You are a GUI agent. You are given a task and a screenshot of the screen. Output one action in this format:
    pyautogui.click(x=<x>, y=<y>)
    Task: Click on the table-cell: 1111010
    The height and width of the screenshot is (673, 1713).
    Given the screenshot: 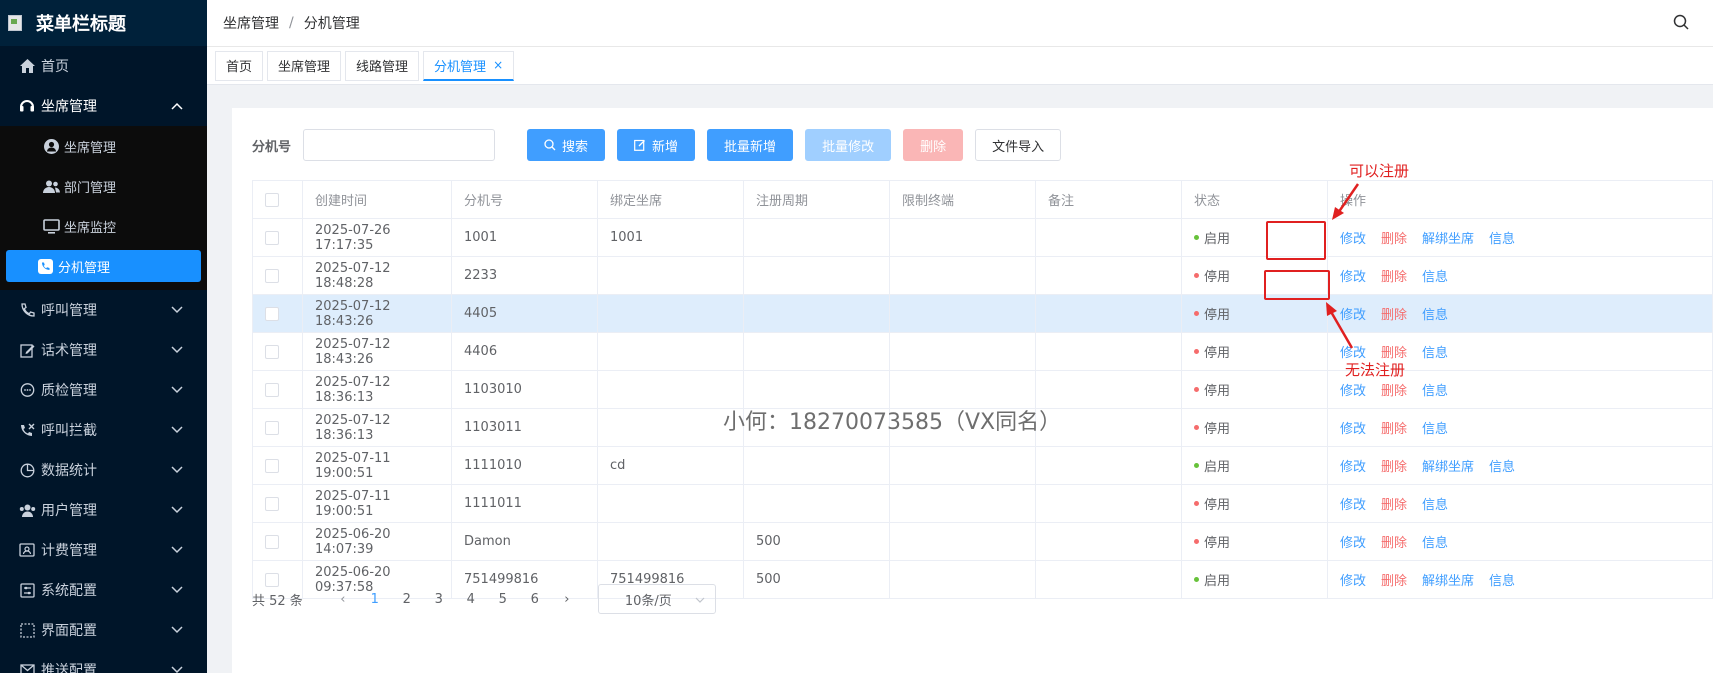 What is the action you would take?
    pyautogui.click(x=524, y=465)
    